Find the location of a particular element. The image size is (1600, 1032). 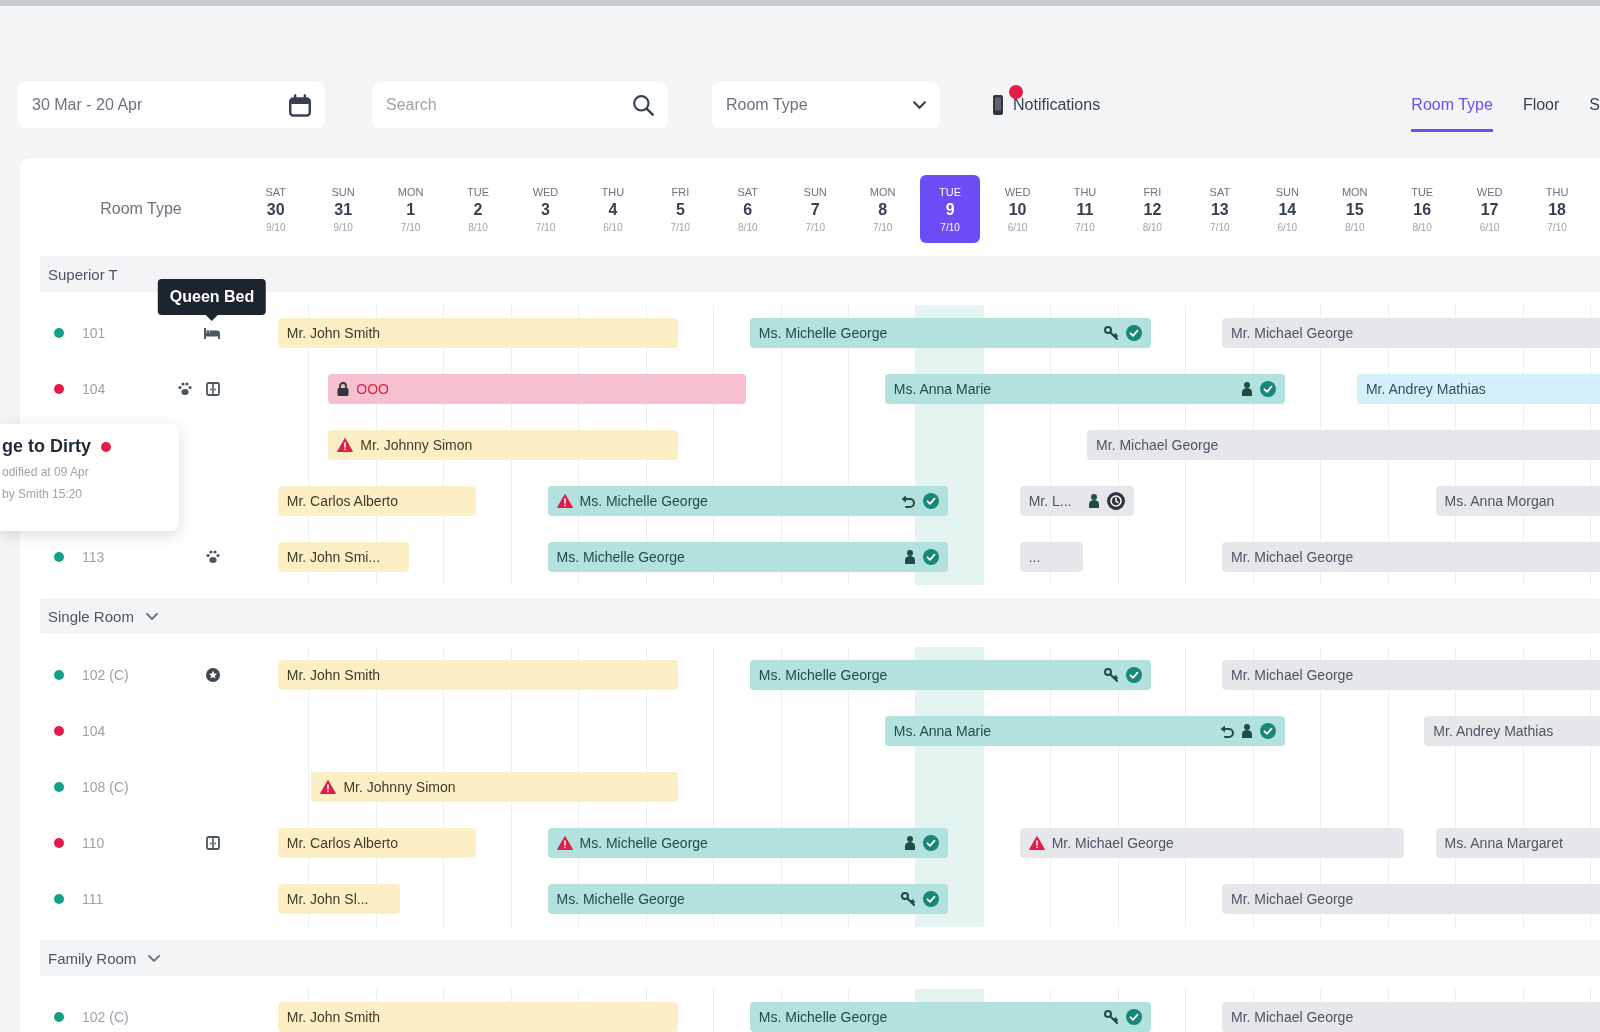

day-header: THU 4 6/10 is located at coordinates (613, 209).